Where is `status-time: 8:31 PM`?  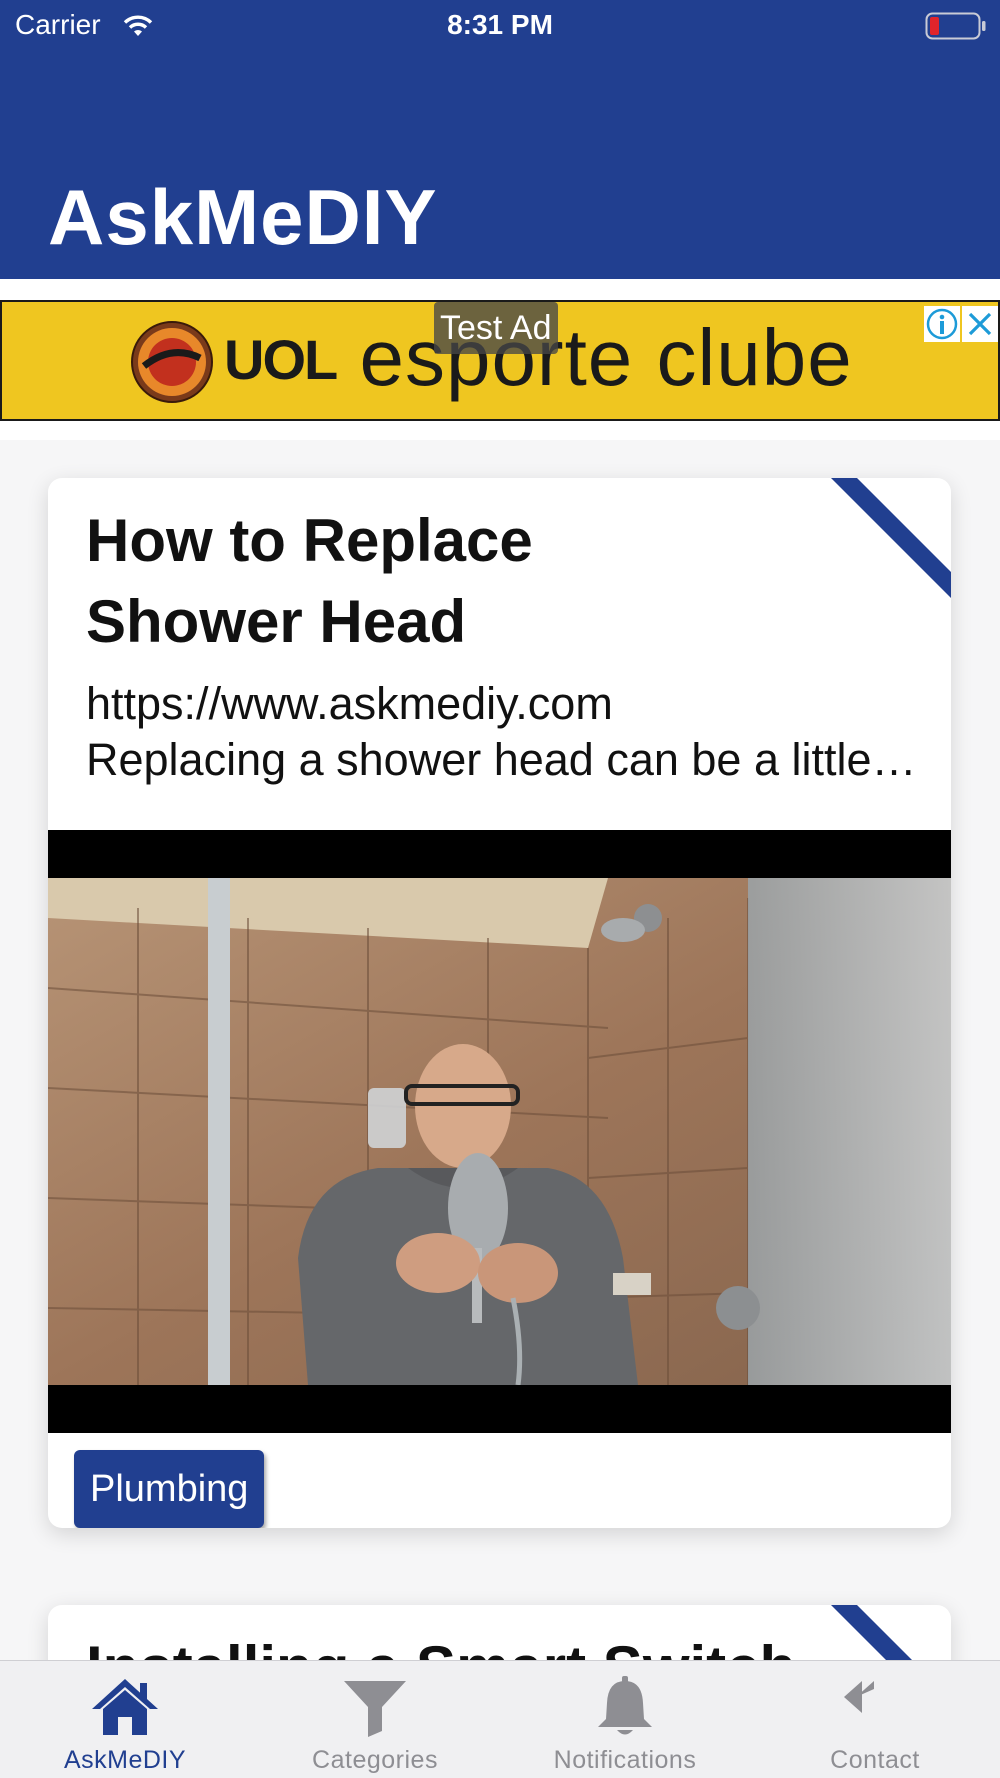 status-time: 8:31 PM is located at coordinates (500, 24).